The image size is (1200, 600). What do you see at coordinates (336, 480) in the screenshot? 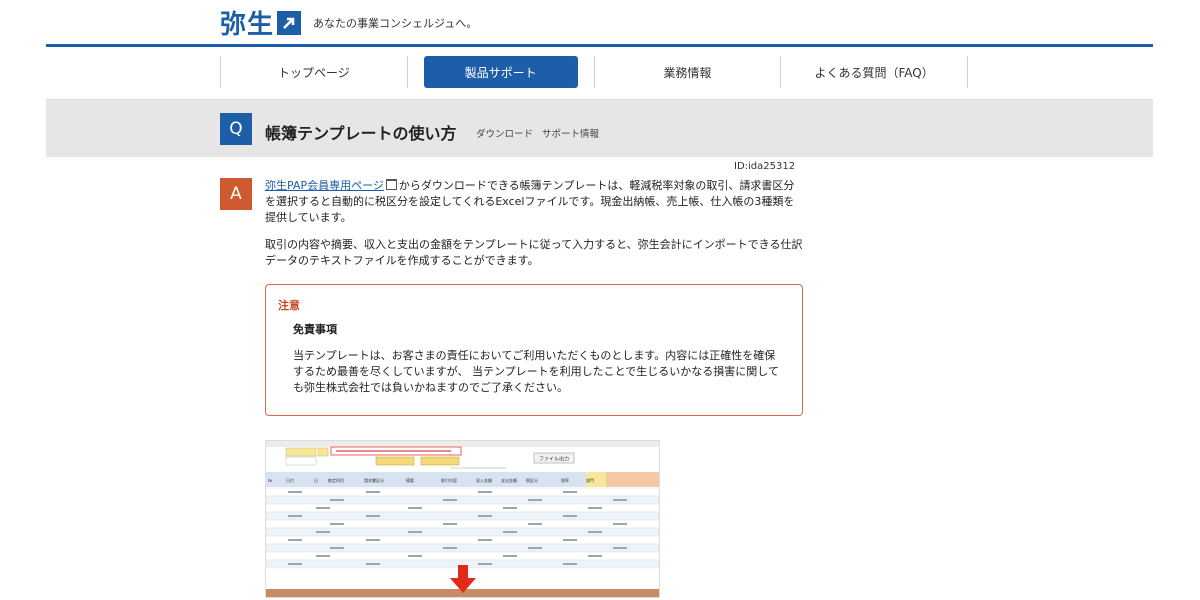
I see `spreadsheet-header-cell: 勘定科目` at bounding box center [336, 480].